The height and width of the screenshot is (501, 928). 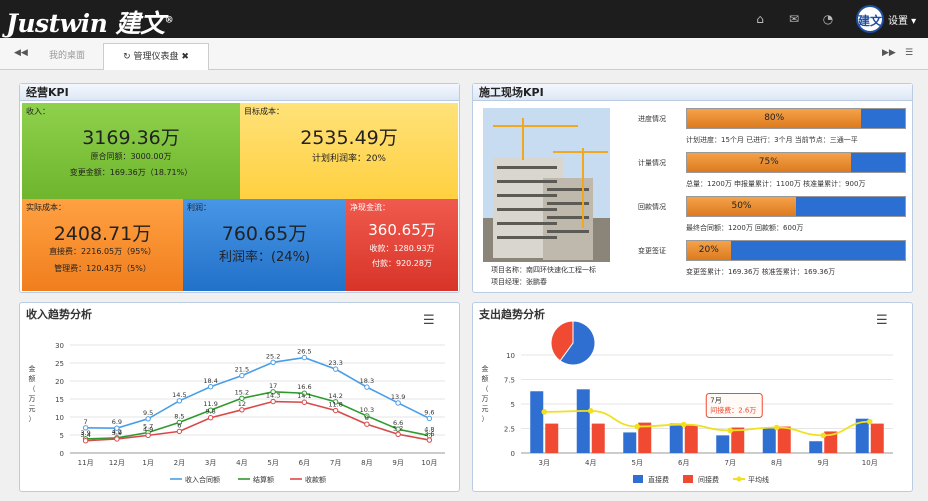 I want to click on progress-bar: 50%, so click(x=796, y=206).